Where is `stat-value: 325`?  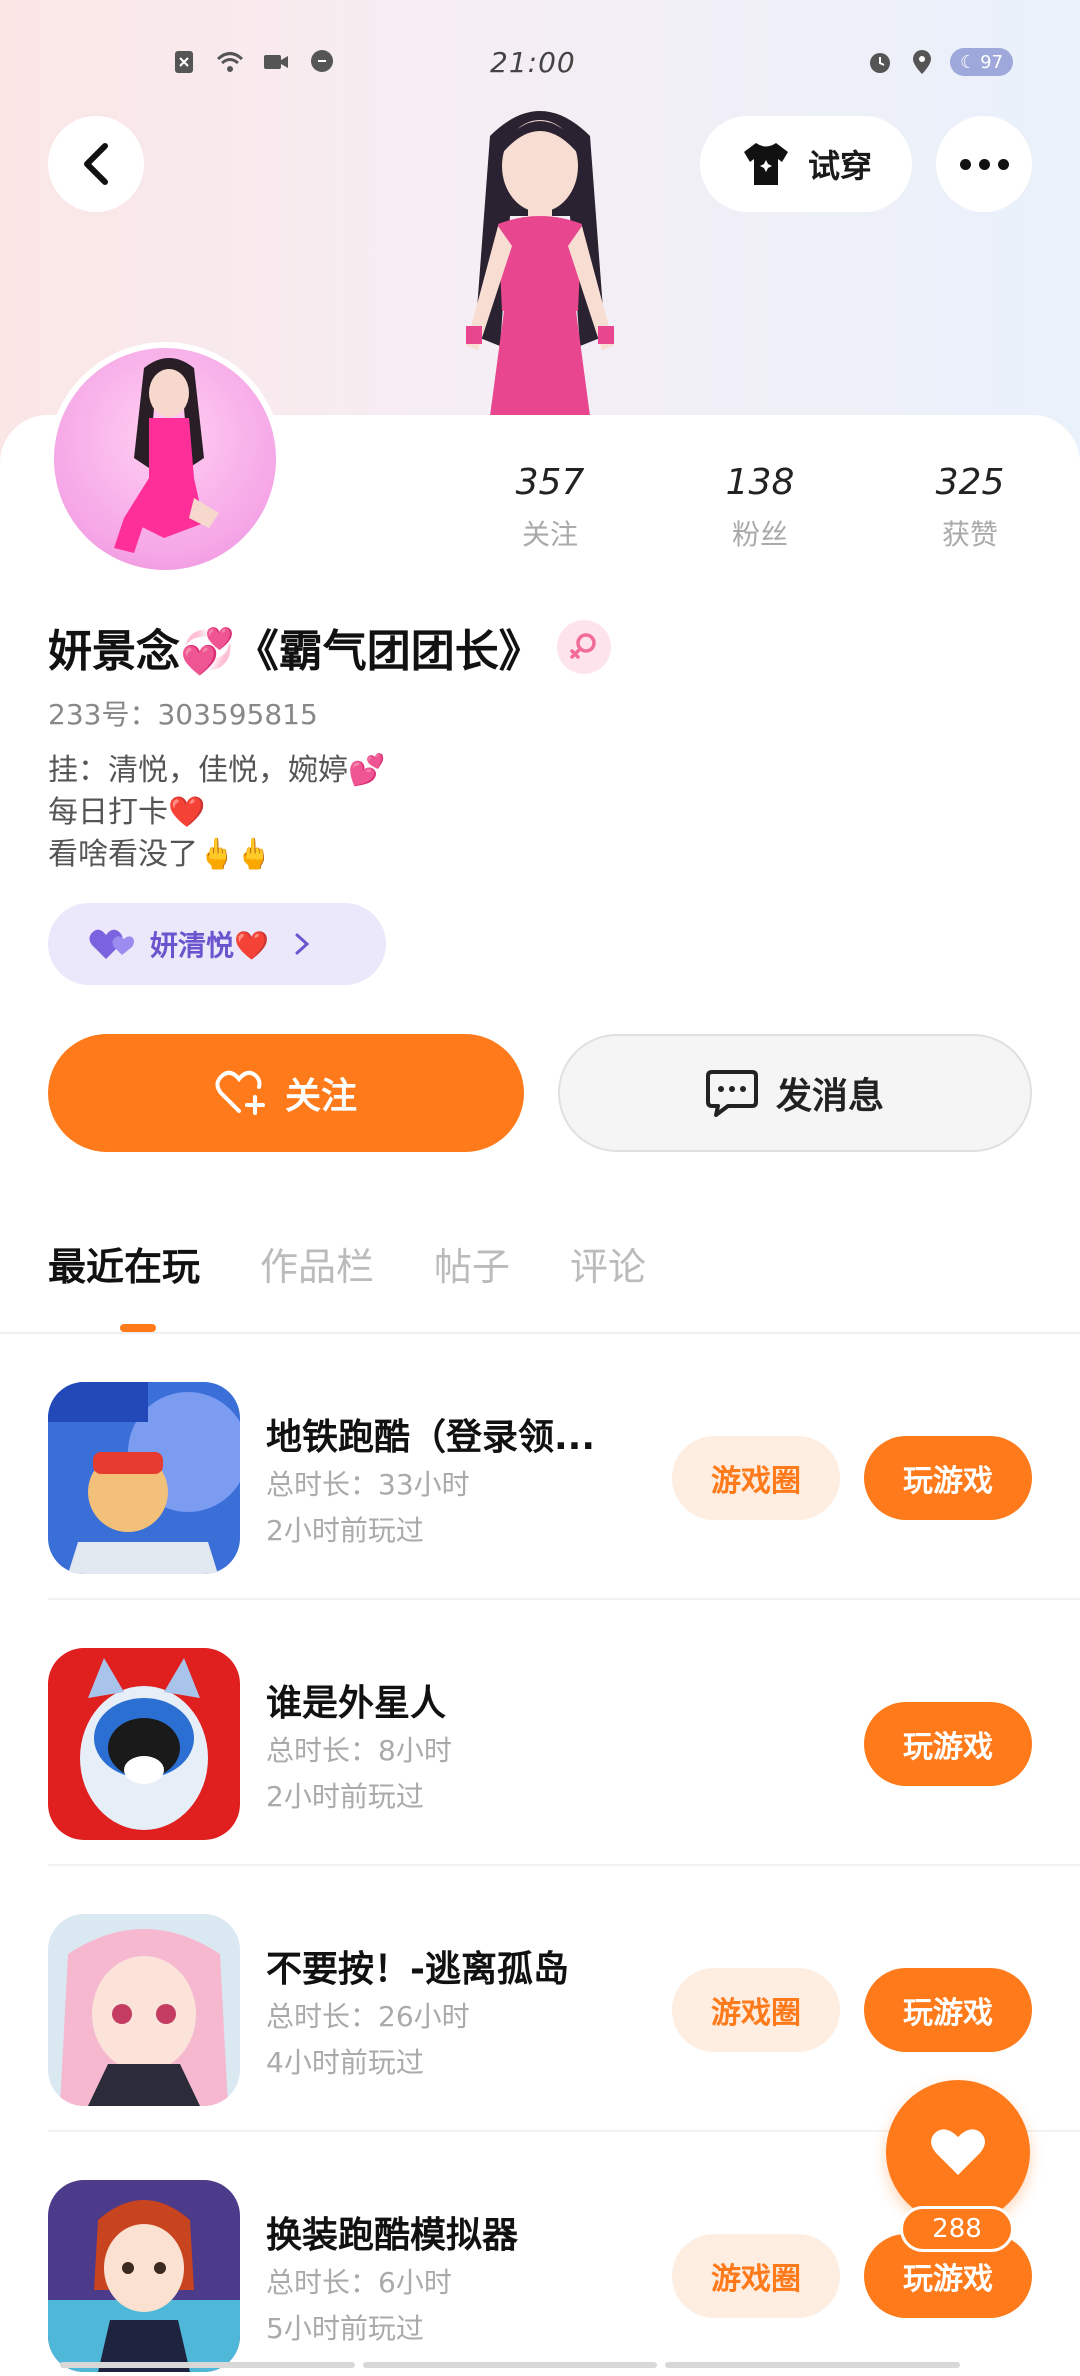
stat-value: 325 is located at coordinates (970, 482).